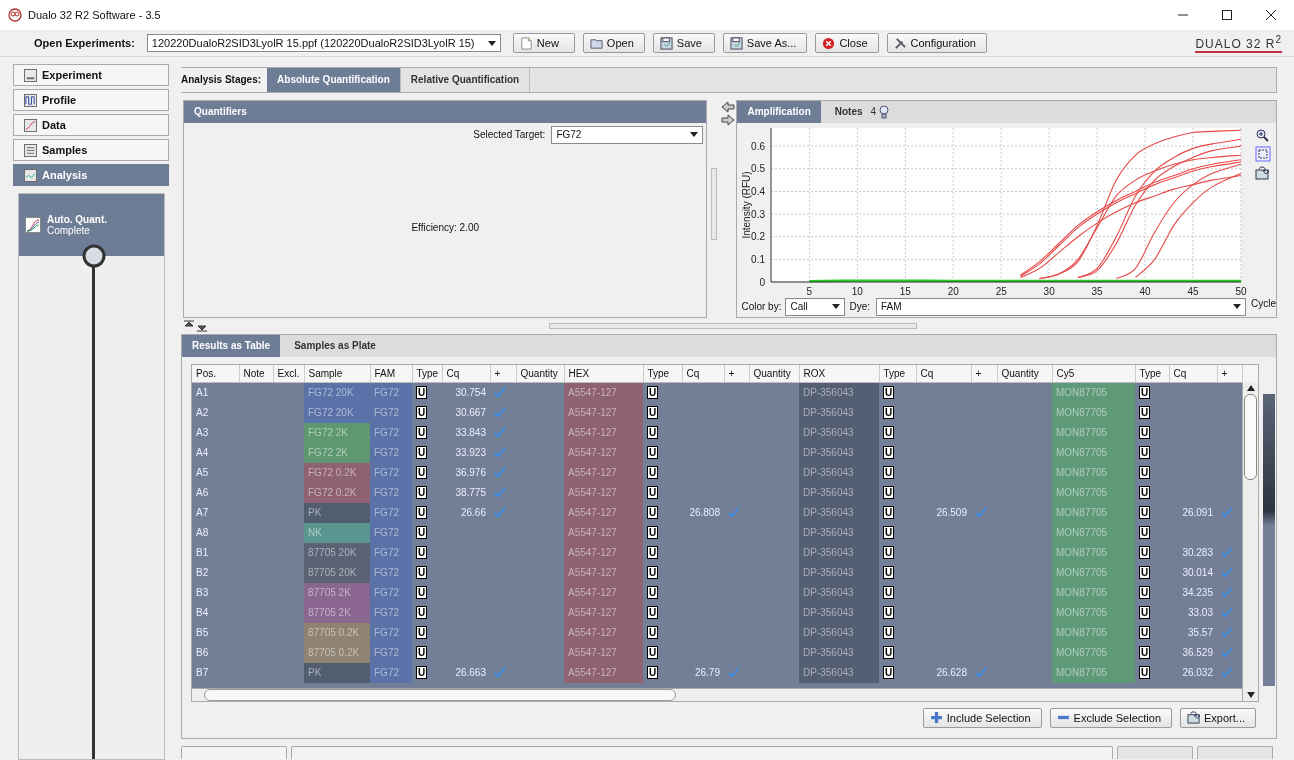 Image resolution: width=1294 pixels, height=760 pixels. I want to click on axis-tick-label: 25, so click(1002, 291).